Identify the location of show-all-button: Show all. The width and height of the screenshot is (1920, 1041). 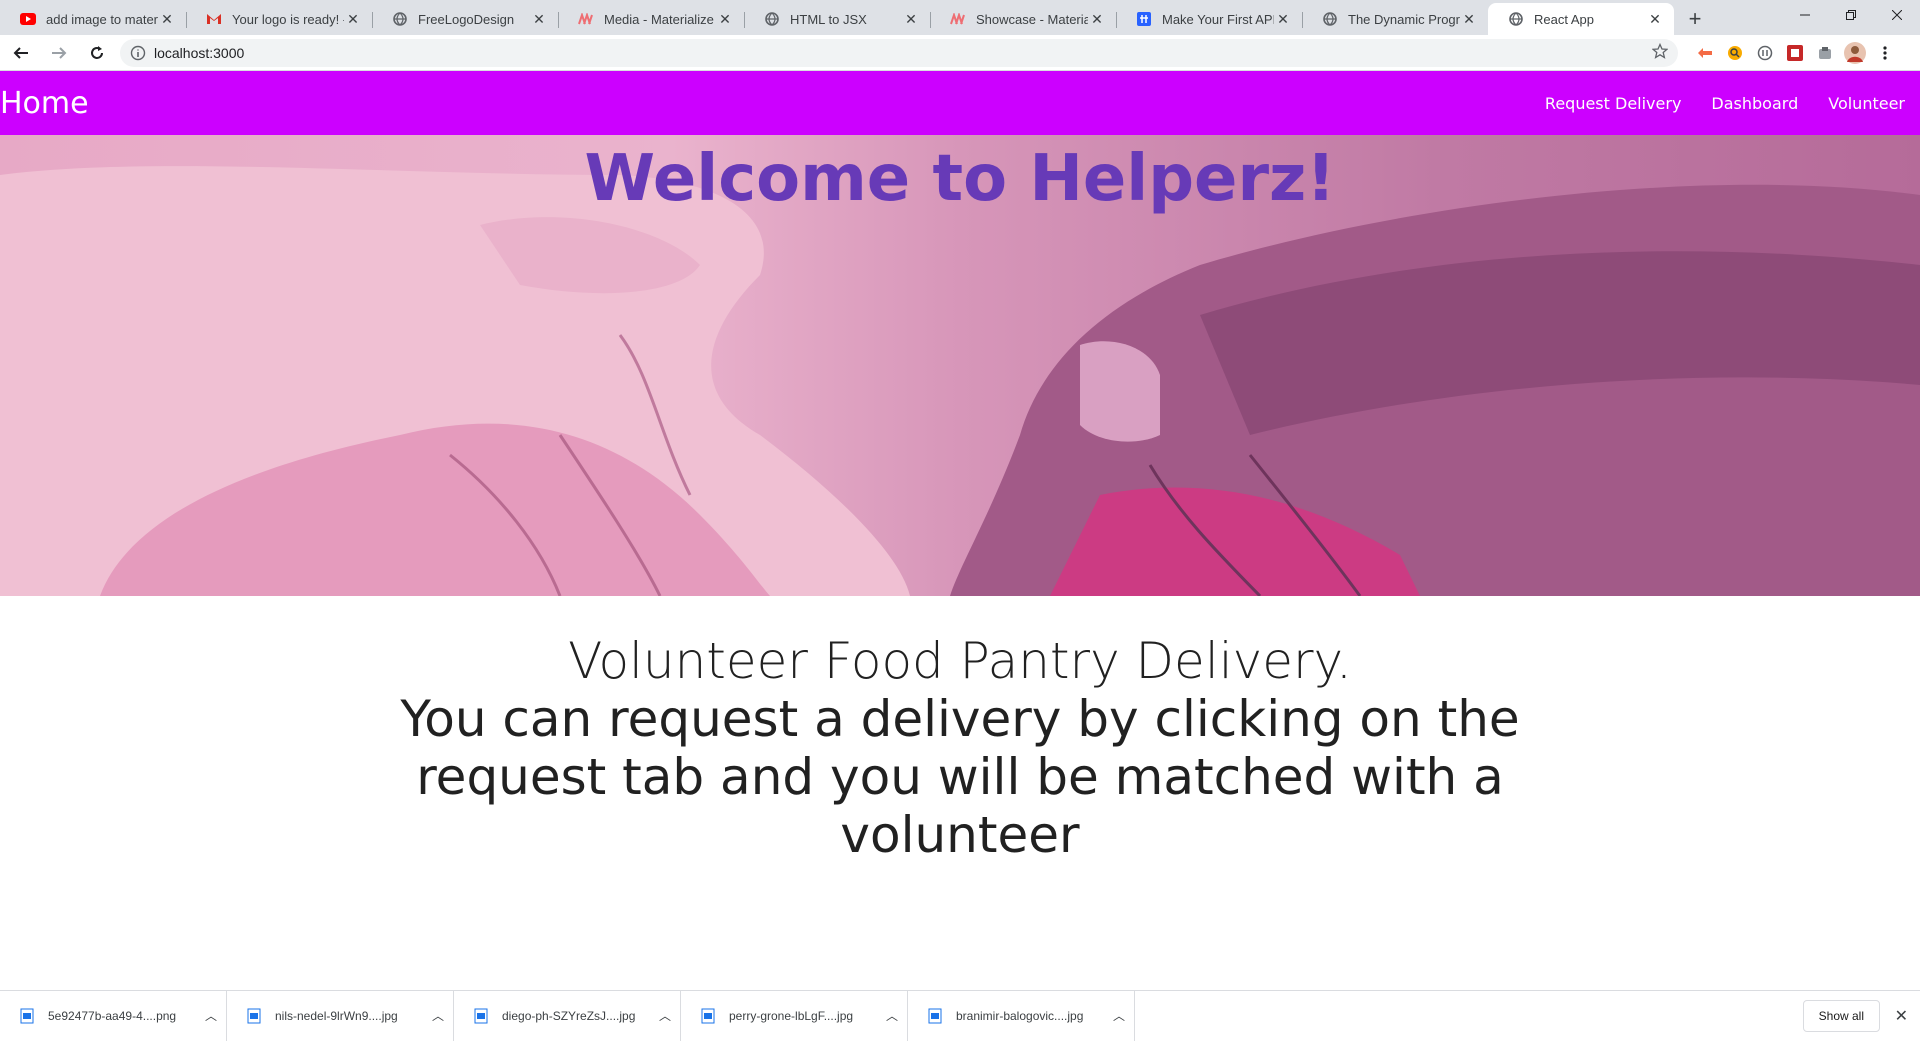
(1841, 1016).